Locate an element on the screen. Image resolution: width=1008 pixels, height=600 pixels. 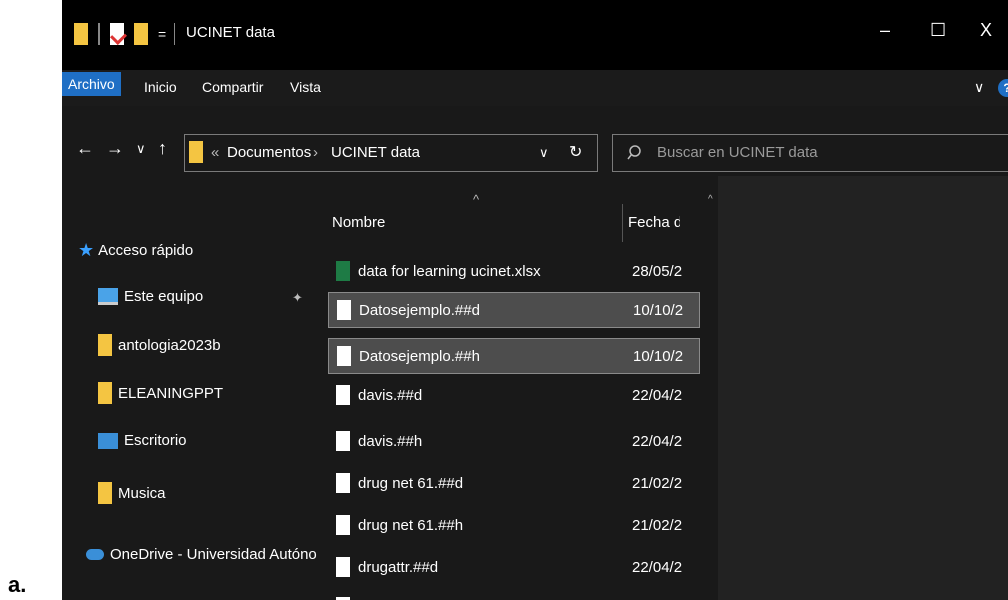
nav-item-label: OneDrive - Universidad Autónom is located at coordinates (220, 554).